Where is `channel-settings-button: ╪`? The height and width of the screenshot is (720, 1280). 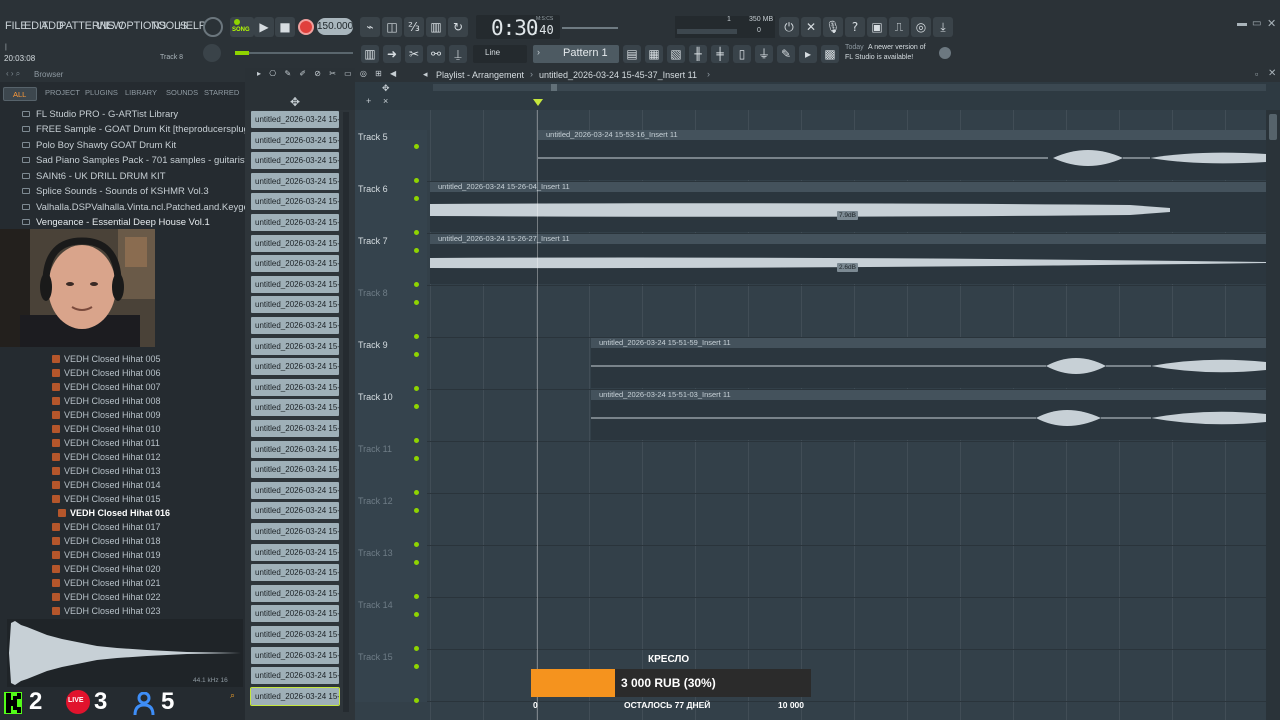 channel-settings-button: ╪ is located at coordinates (720, 54).